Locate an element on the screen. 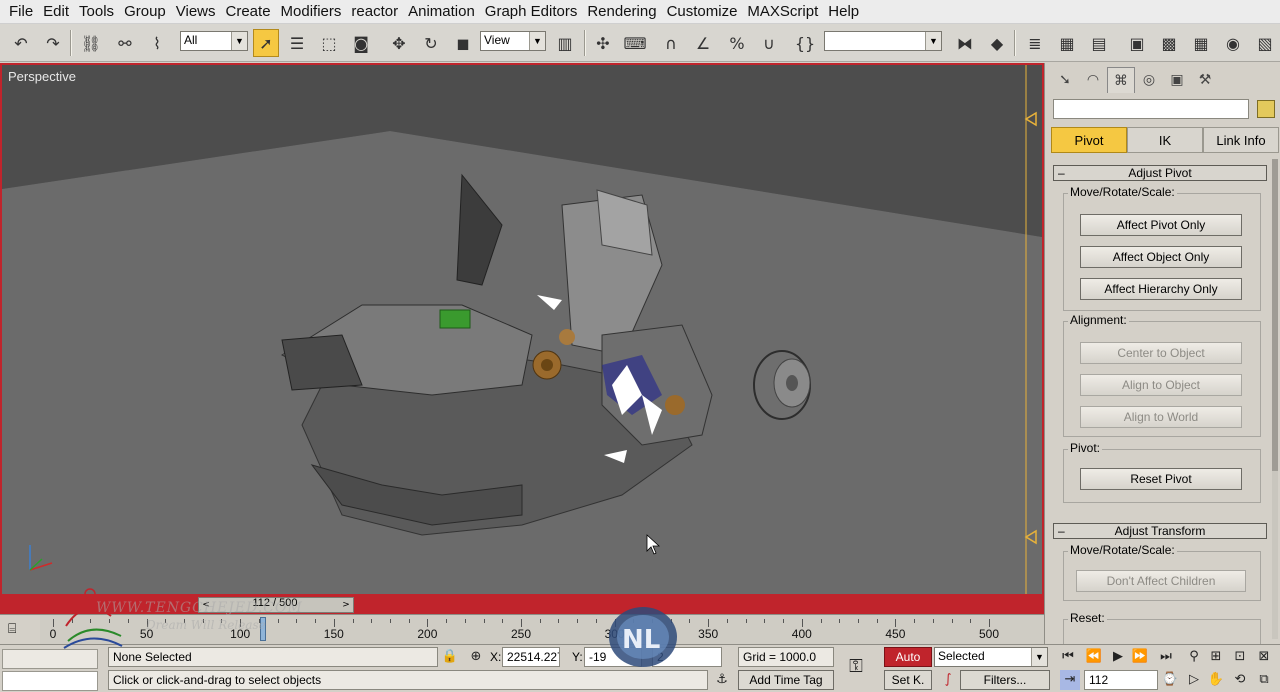 The height and width of the screenshot is (692, 1280). modify-tab-icon: ◠ is located at coordinates (1093, 80).